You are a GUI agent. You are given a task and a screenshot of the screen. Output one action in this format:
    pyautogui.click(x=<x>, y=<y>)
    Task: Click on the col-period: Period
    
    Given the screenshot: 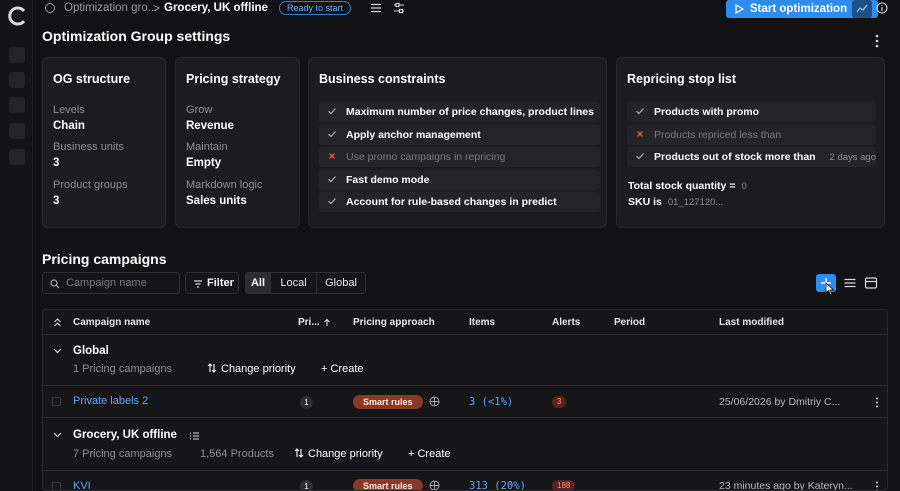 What is the action you would take?
    pyautogui.click(x=629, y=322)
    